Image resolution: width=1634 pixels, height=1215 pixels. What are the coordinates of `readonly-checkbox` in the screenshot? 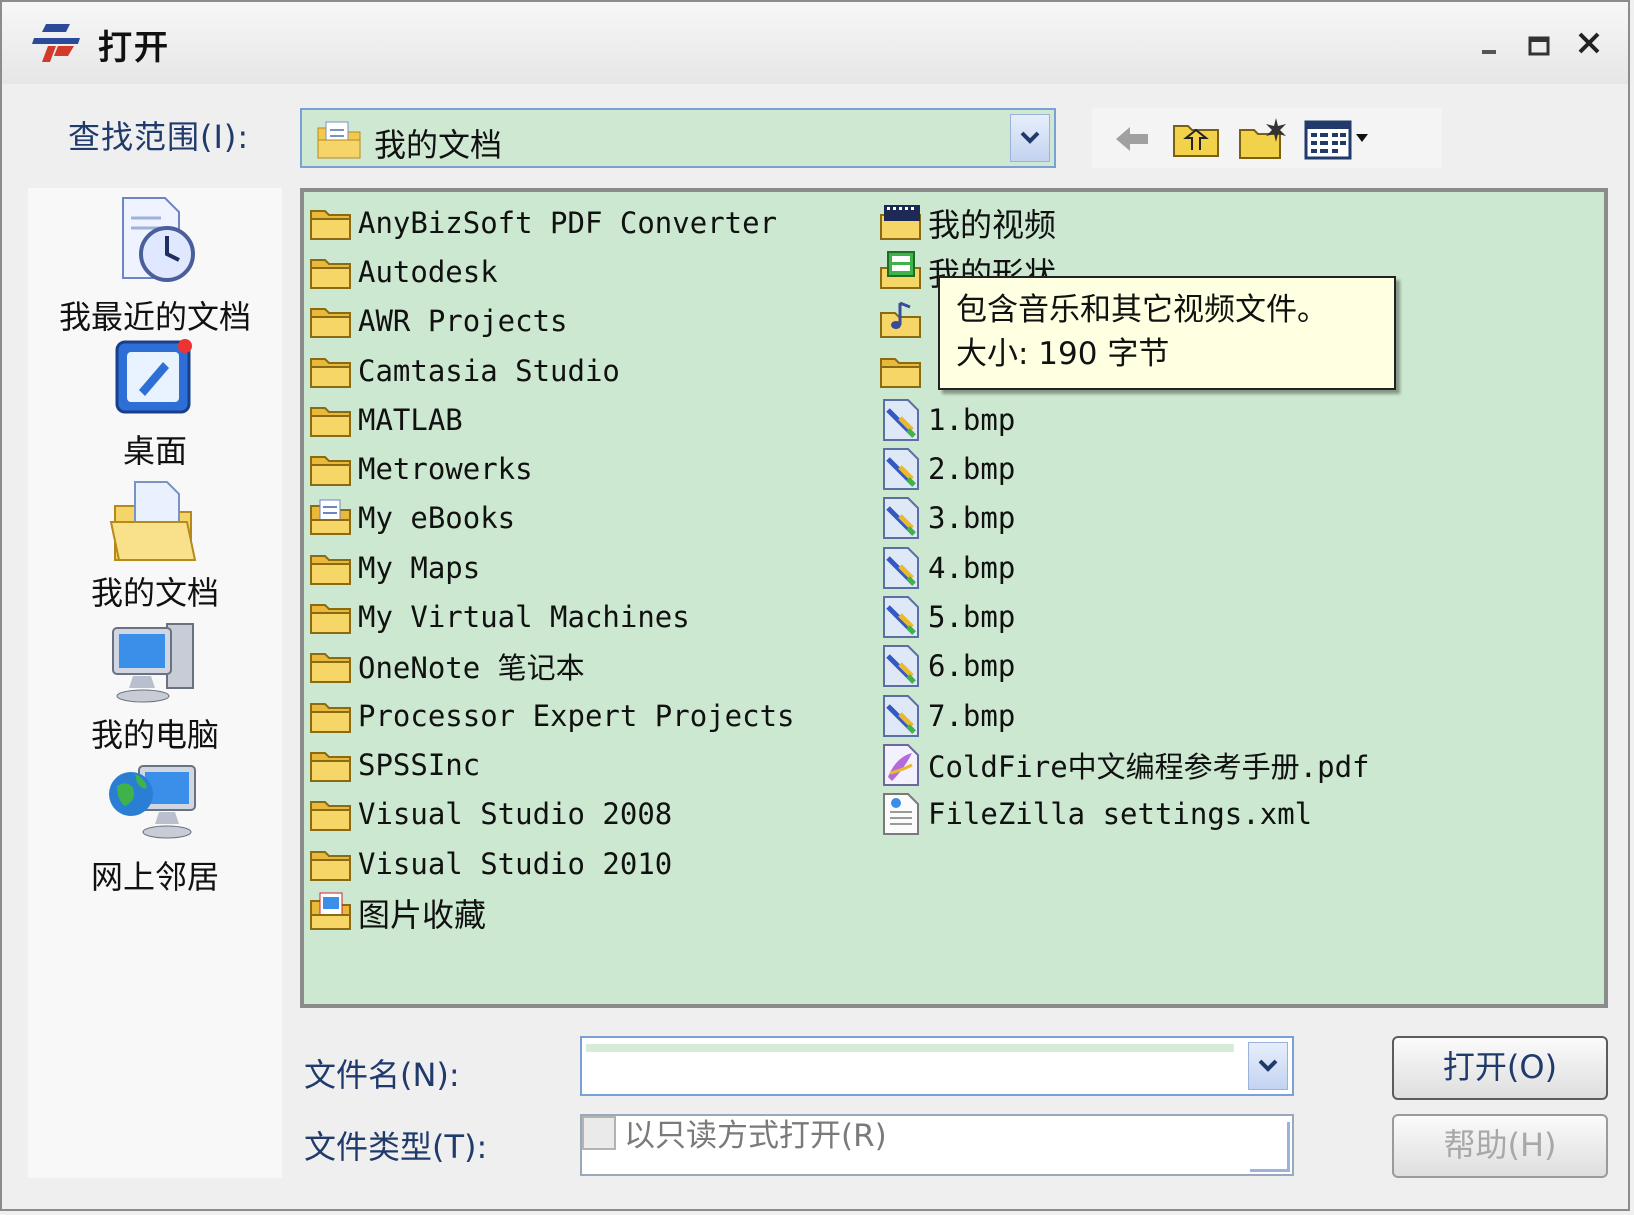 It's located at (599, 1132).